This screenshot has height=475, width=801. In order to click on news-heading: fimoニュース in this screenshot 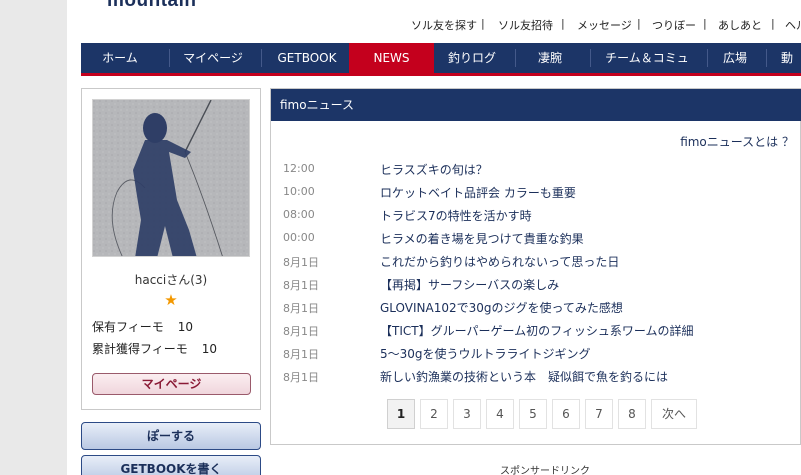, I will do `click(536, 105)`.